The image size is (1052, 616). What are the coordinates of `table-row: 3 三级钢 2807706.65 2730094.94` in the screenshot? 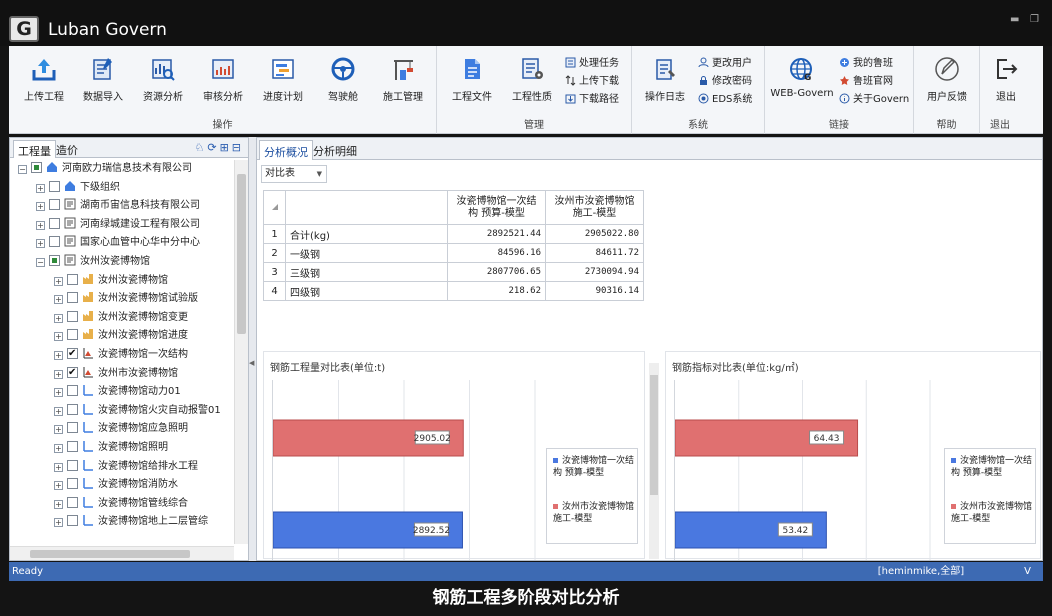 It's located at (453, 272).